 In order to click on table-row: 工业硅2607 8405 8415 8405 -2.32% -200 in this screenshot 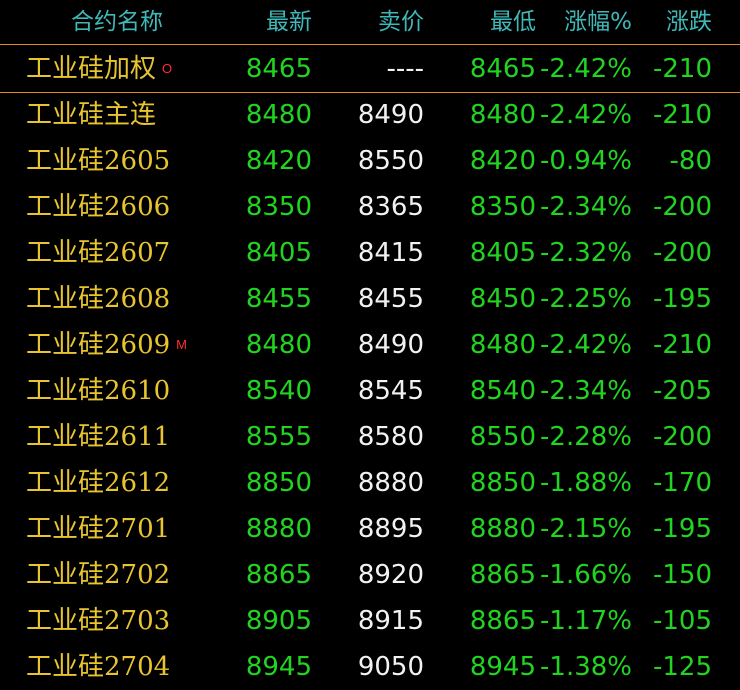, I will do `click(370, 253)`.